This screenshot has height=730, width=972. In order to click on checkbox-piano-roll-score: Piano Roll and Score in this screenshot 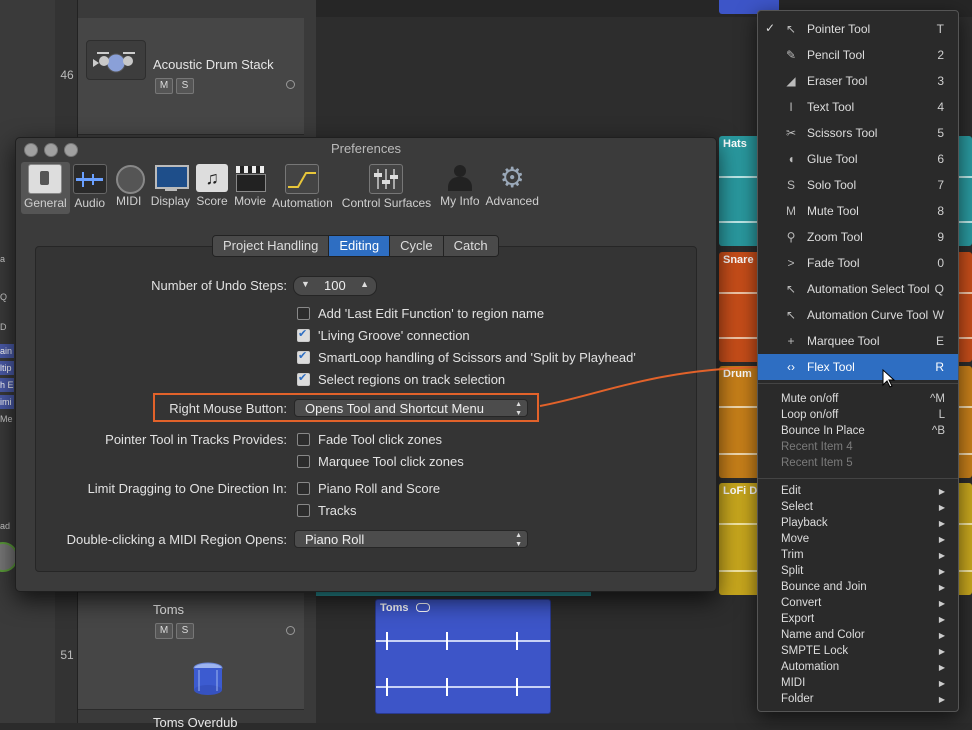, I will do `click(368, 488)`.